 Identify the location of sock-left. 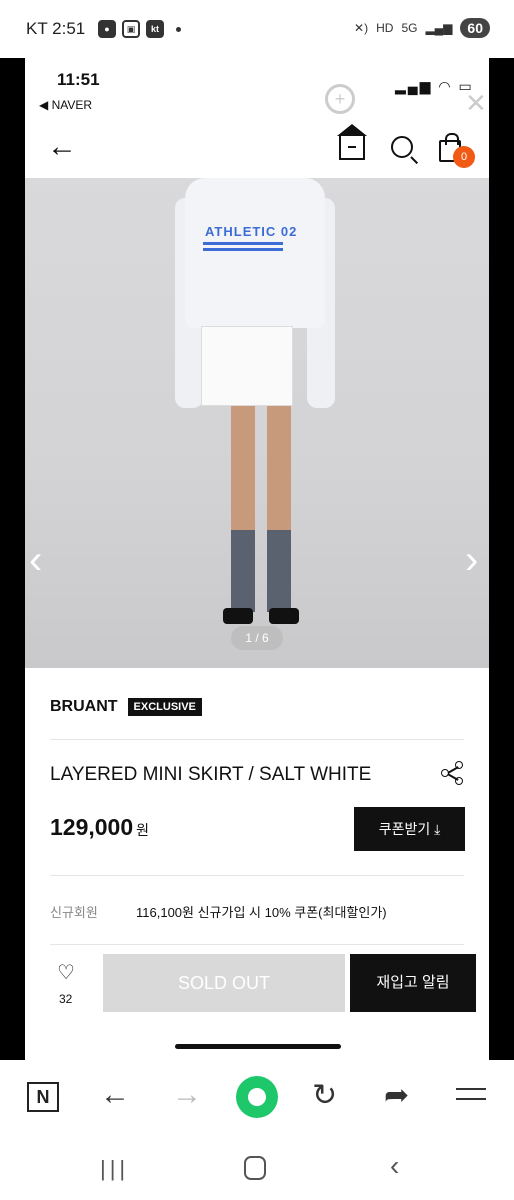
(243, 571).